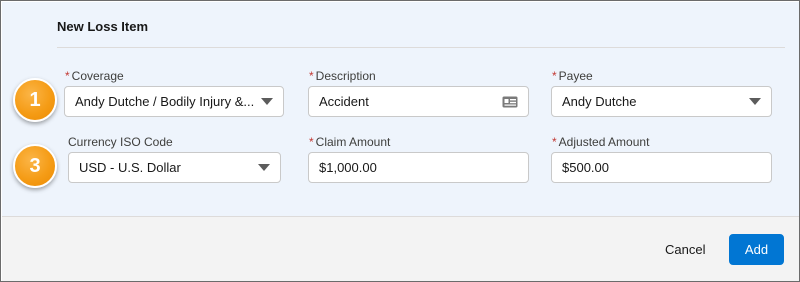  I want to click on description-field: Accident, so click(418, 101).